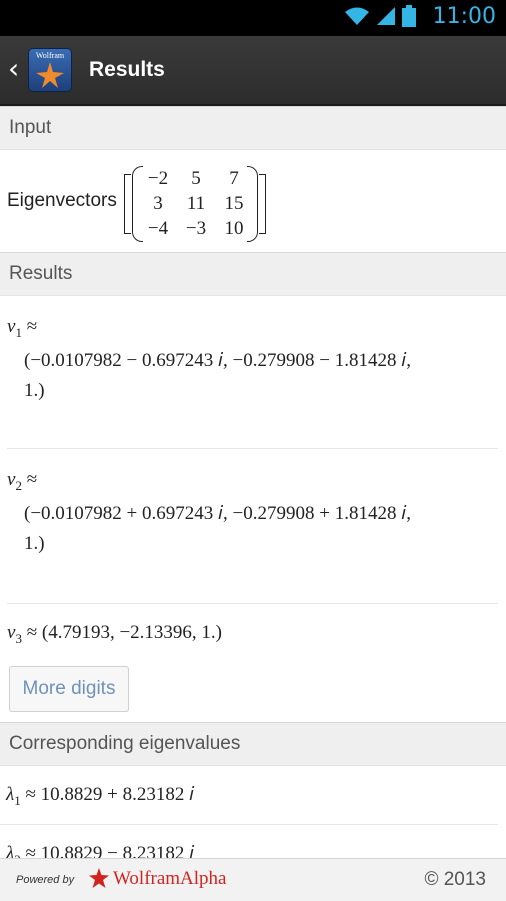  I want to click on vector-subscript: 1, so click(18, 332).